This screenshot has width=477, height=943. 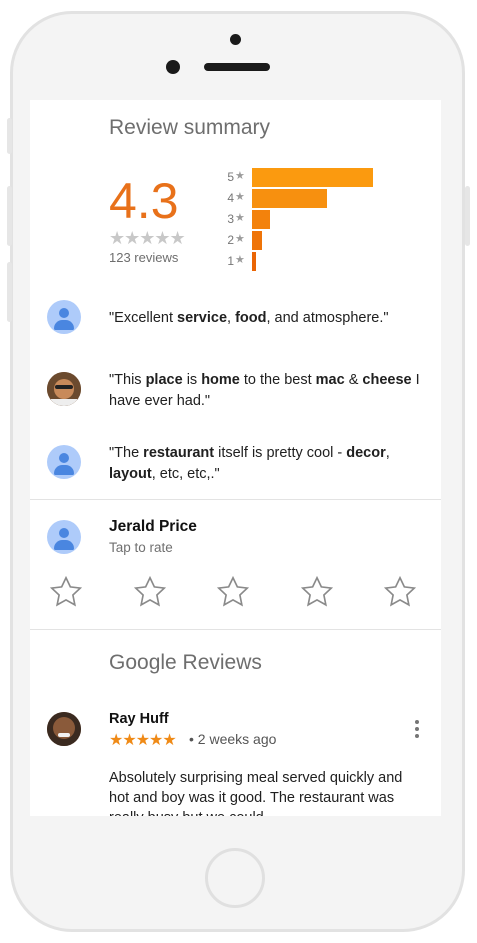 I want to click on reviewer-name: Ray Huff, so click(x=139, y=719).